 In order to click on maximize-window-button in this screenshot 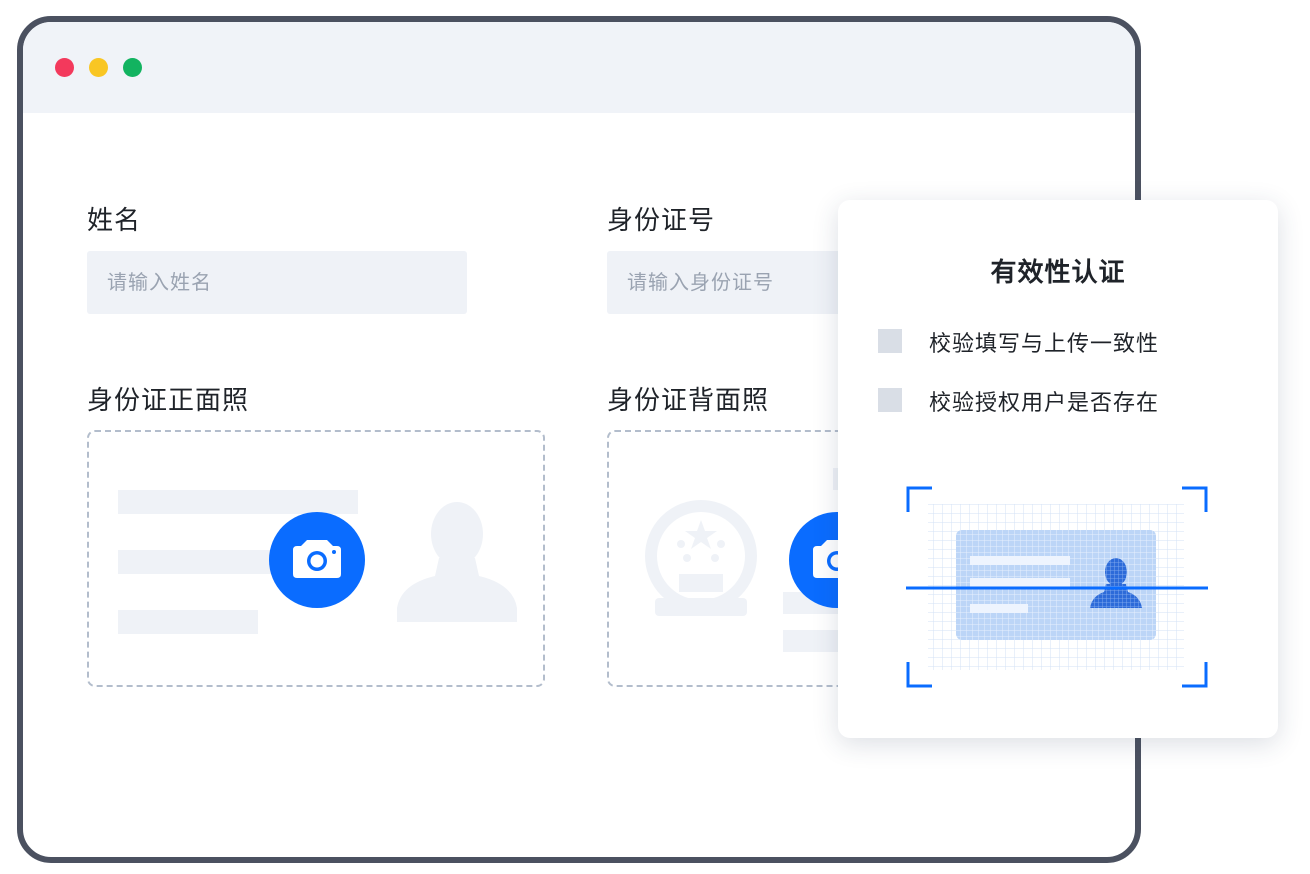, I will do `click(132, 67)`.